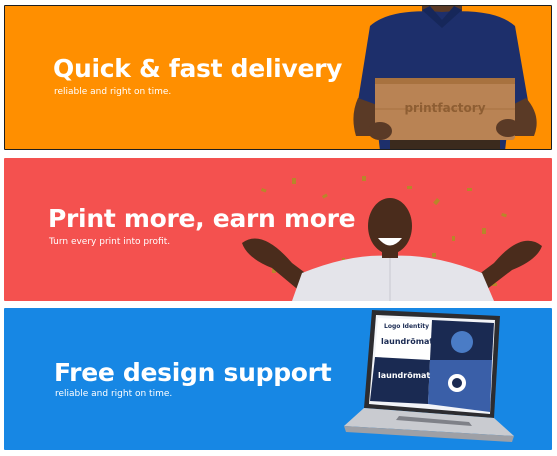 The height and width of the screenshot is (456, 557). Describe the element at coordinates (445, 77) in the screenshot. I see `delivery-person-illustration: printfactory` at that location.